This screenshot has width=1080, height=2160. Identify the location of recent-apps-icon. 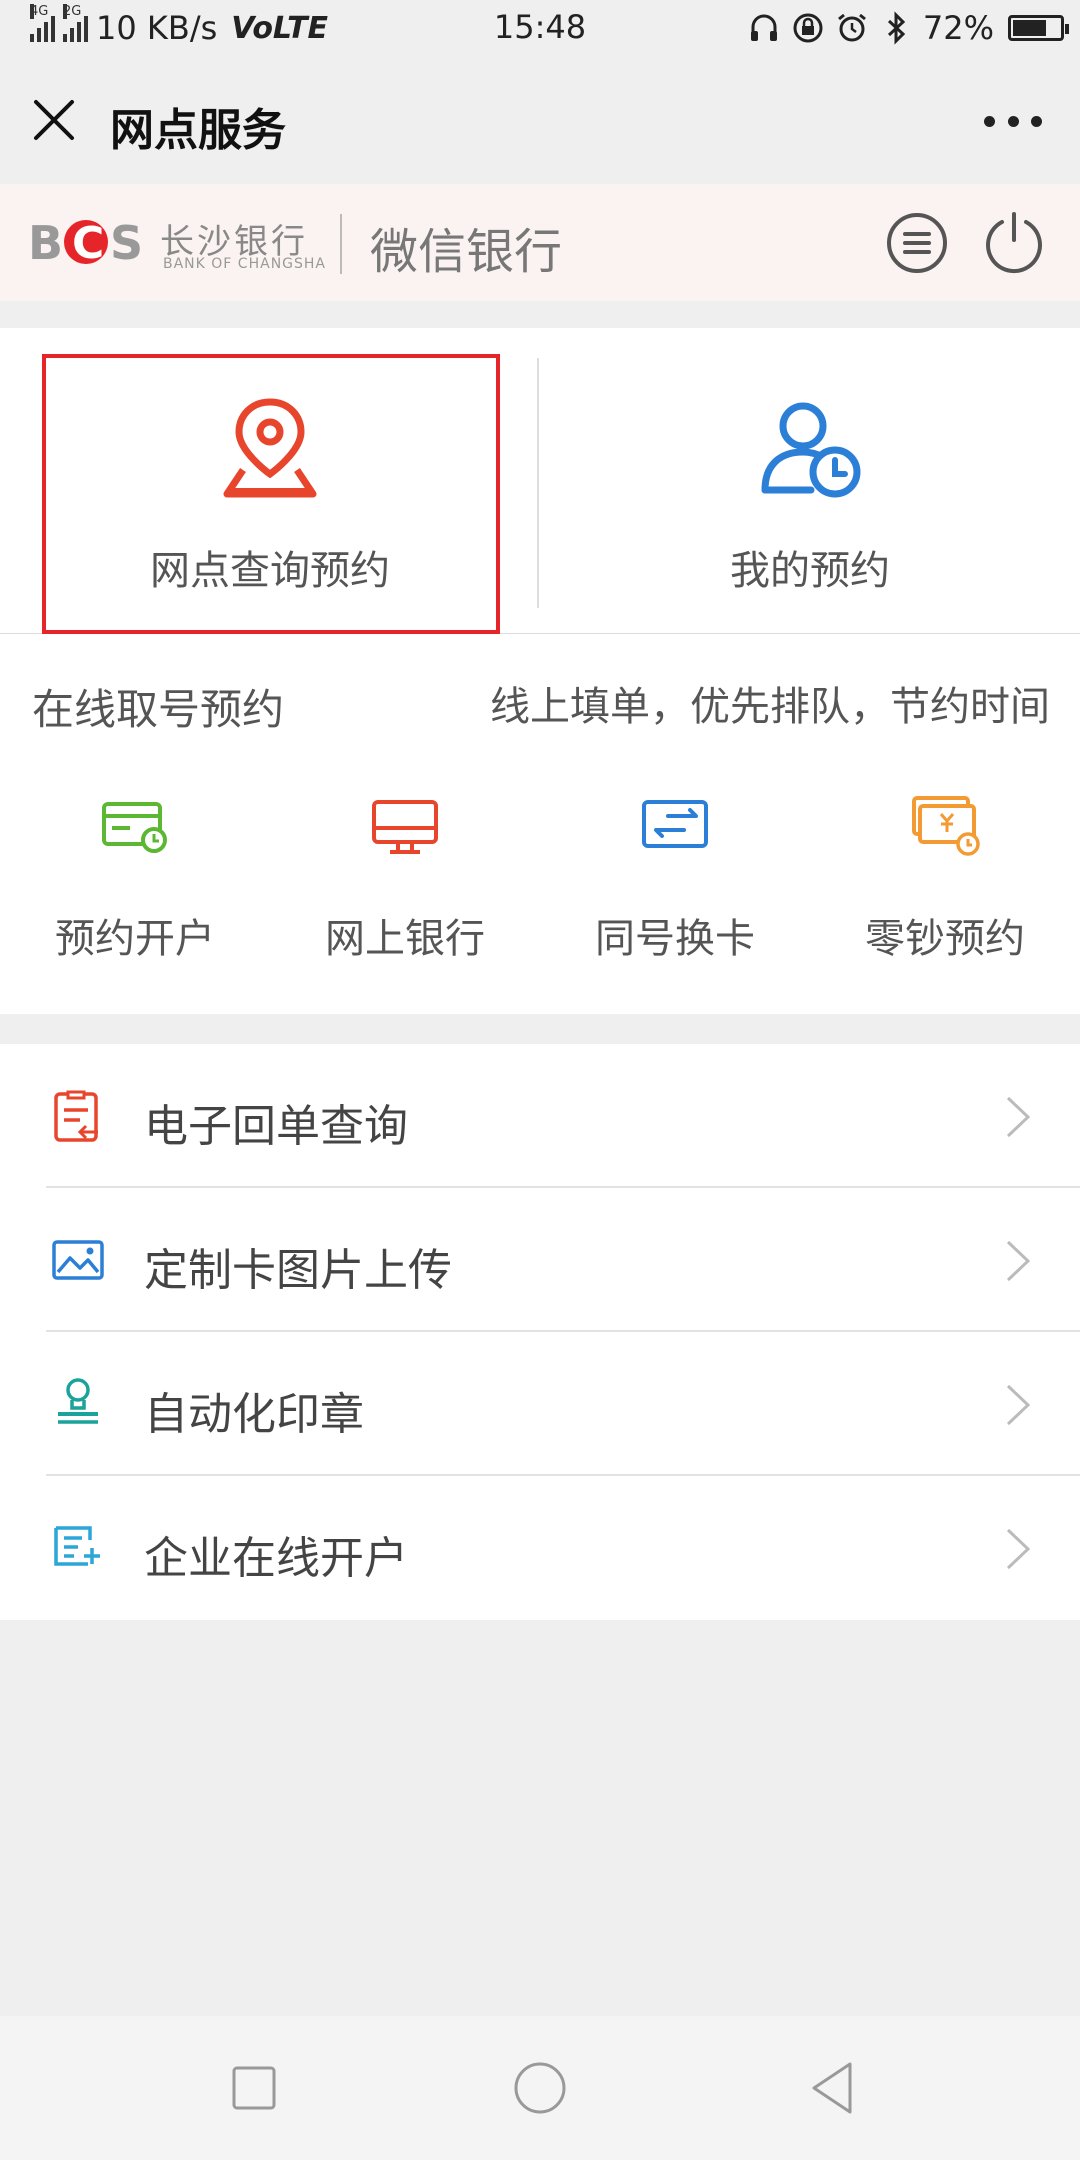
(254, 2088).